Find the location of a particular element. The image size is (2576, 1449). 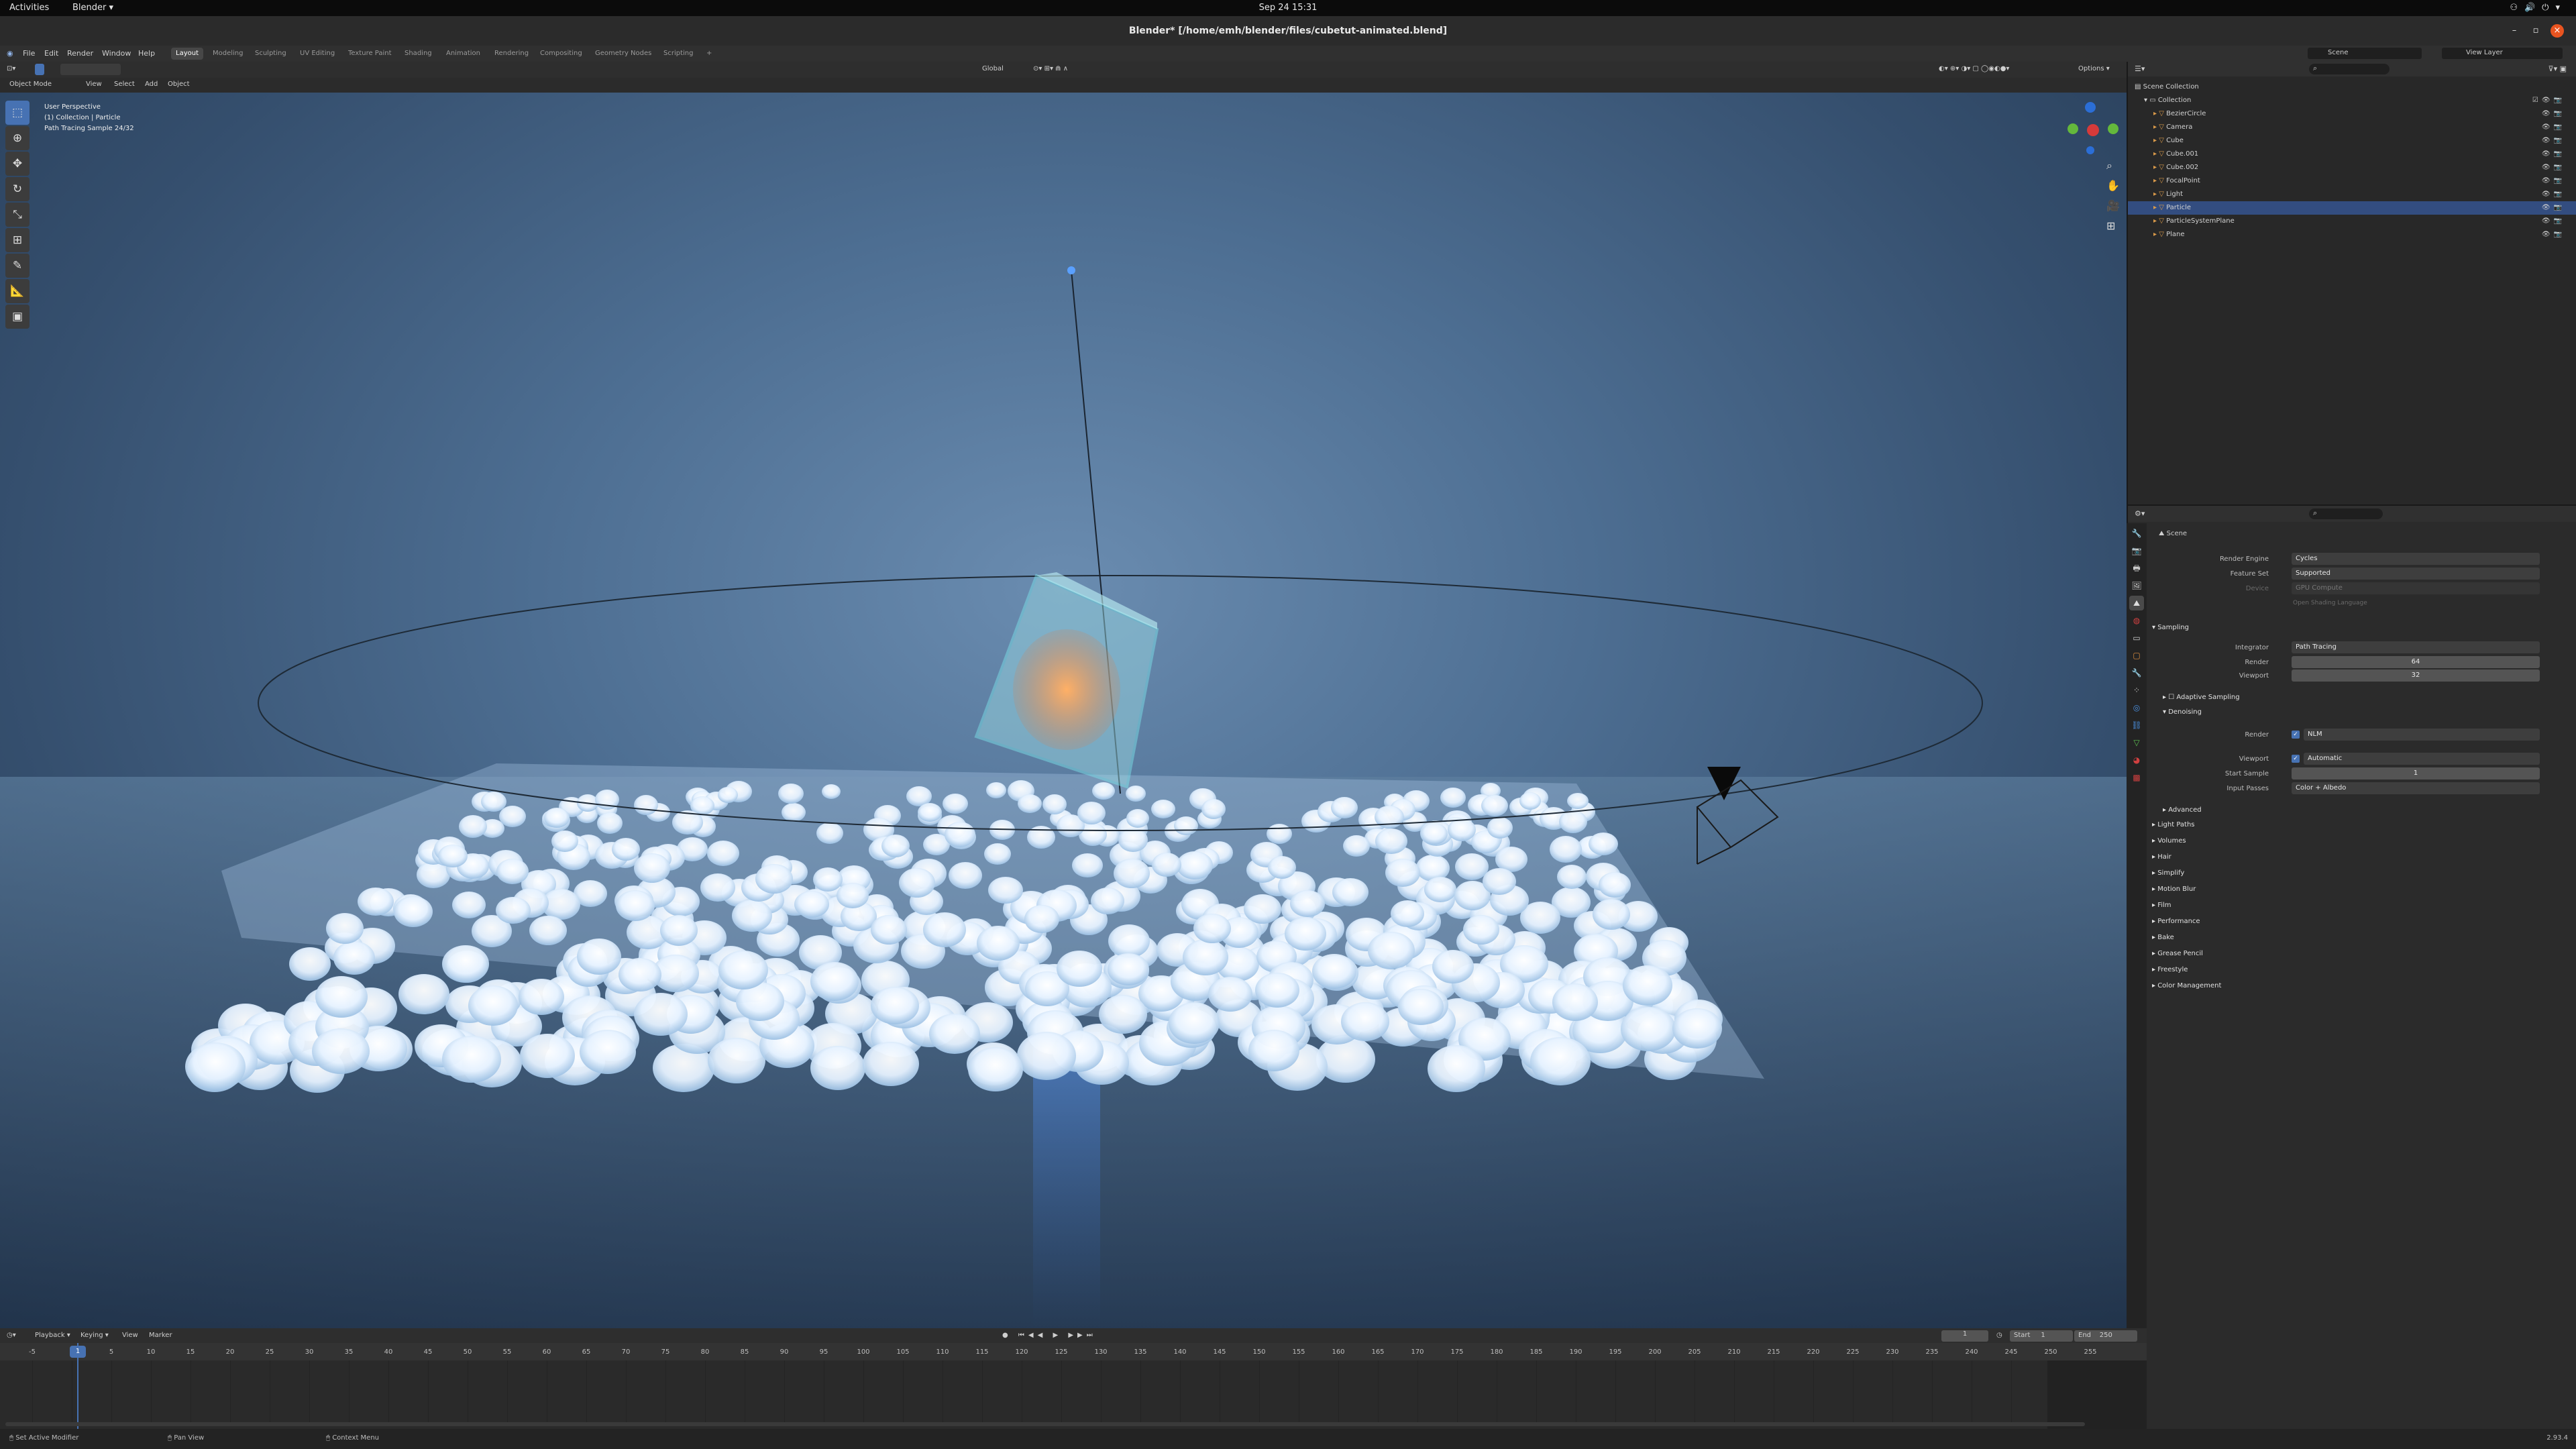

add-cube-tool-icon: ▣ is located at coordinates (17, 317).